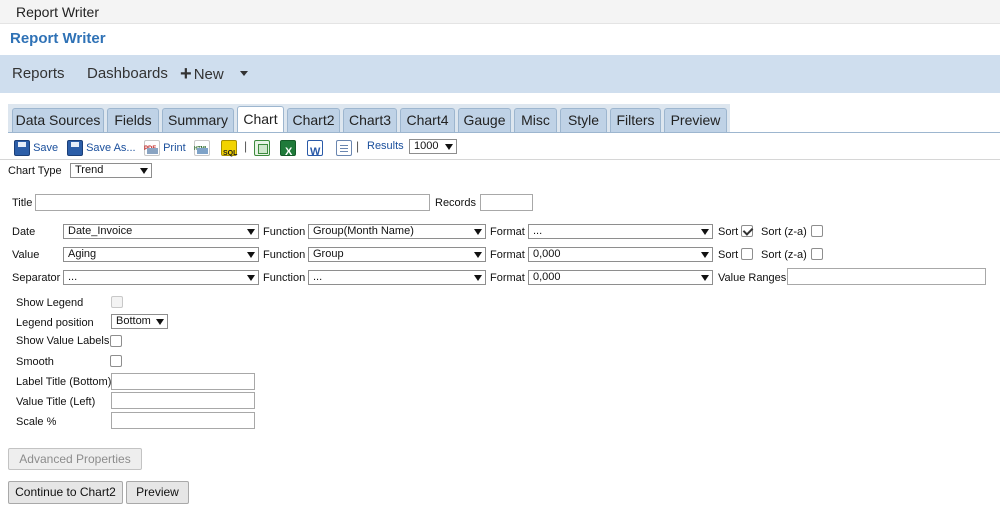 The height and width of the screenshot is (515, 1000). What do you see at coordinates (63, 341) in the screenshot?
I see `show-value-labels-label: Show Value Labels` at bounding box center [63, 341].